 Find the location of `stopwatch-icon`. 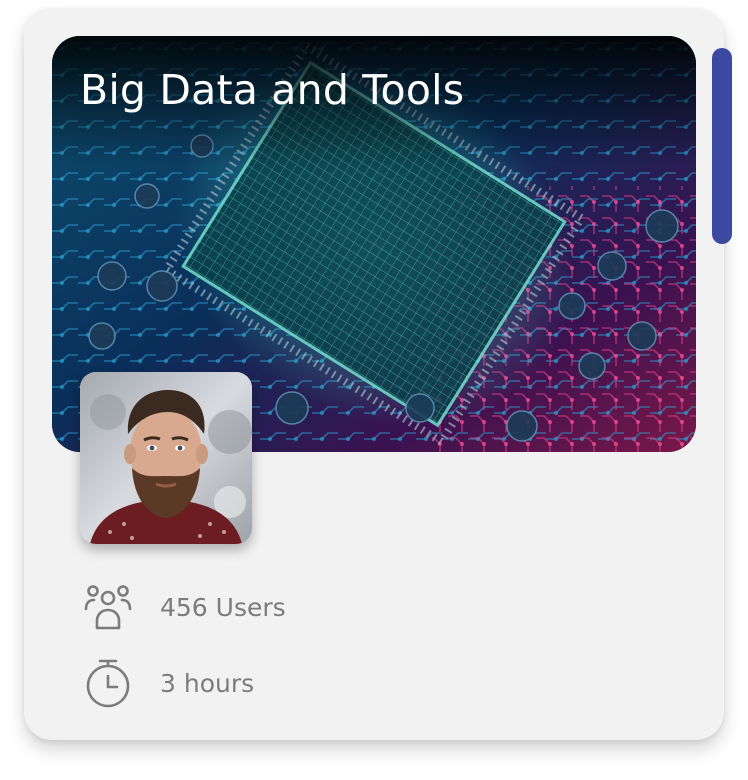

stopwatch-icon is located at coordinates (108, 683).